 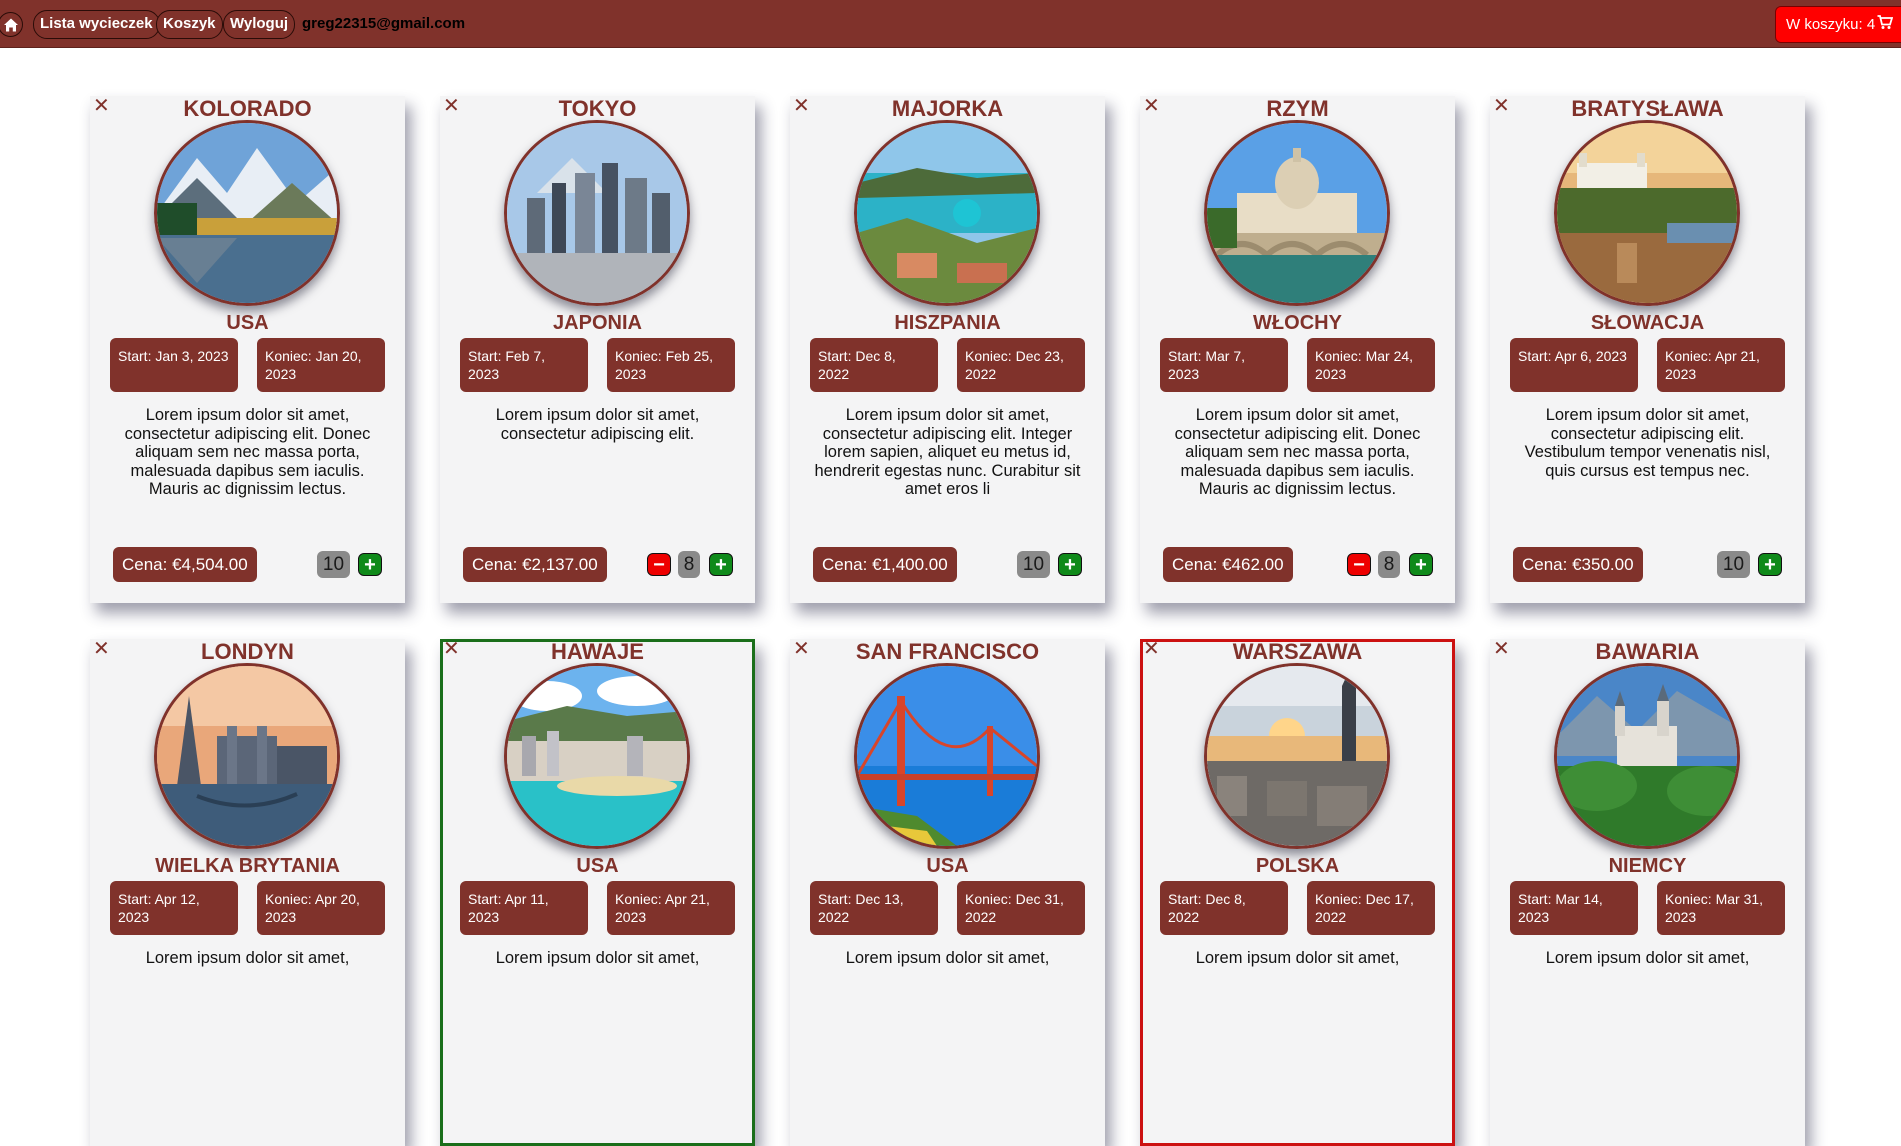 What do you see at coordinates (1721, 908) in the screenshot?
I see `end-date: Koniec: Mar 31, 2023` at bounding box center [1721, 908].